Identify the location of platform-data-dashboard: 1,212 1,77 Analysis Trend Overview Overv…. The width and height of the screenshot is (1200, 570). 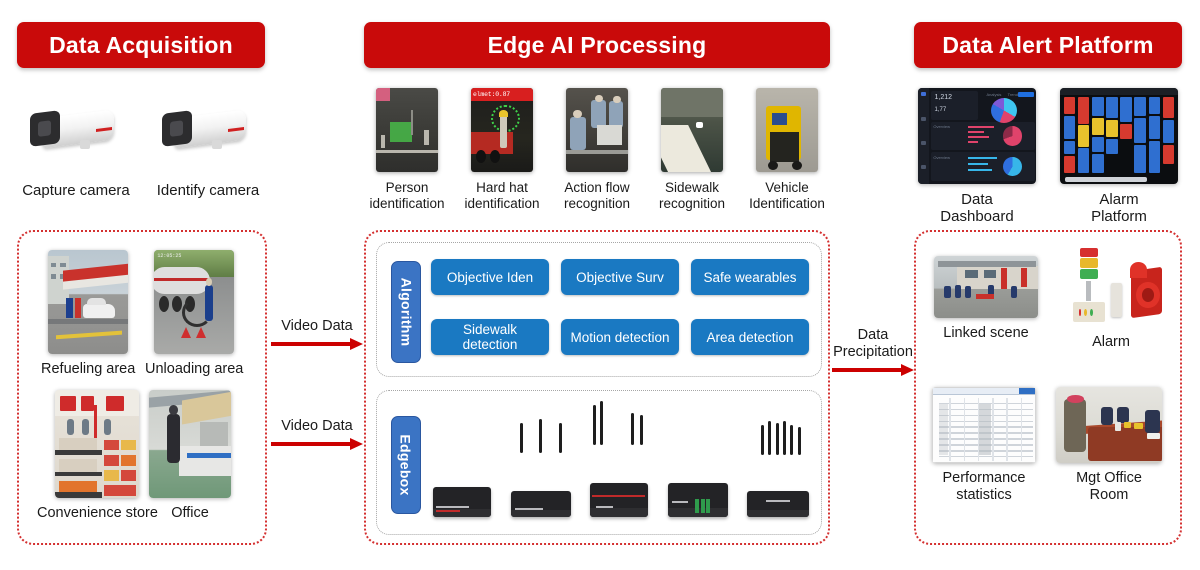
(977, 156).